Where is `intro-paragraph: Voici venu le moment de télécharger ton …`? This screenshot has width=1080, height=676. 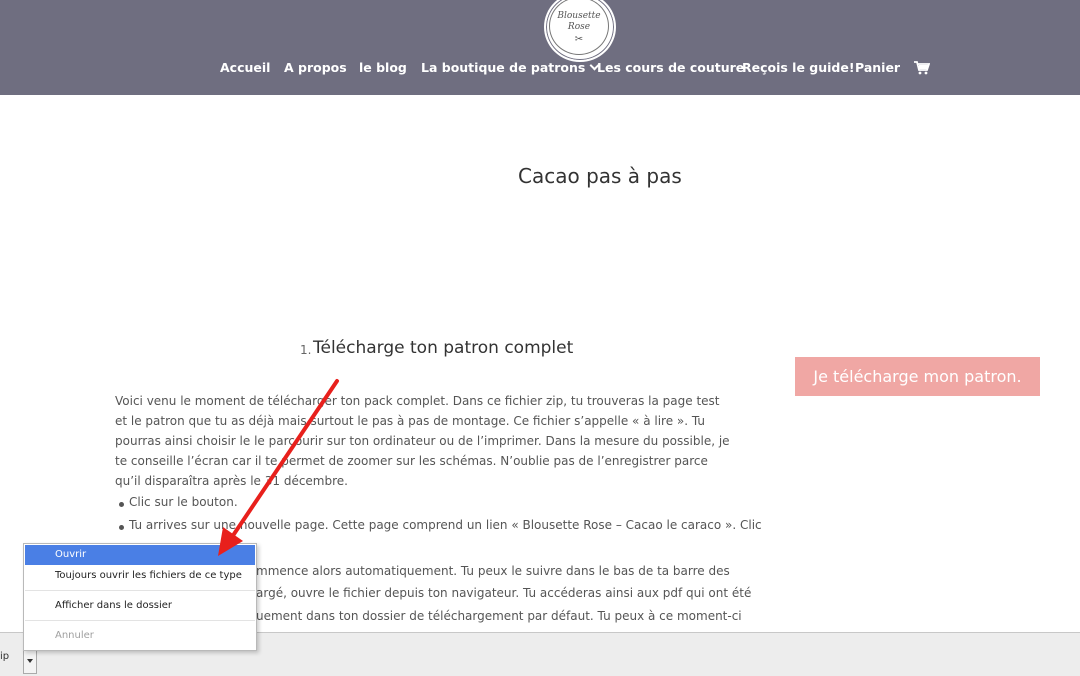 intro-paragraph: Voici venu le moment de télécharger ton … is located at coordinates (422, 441).